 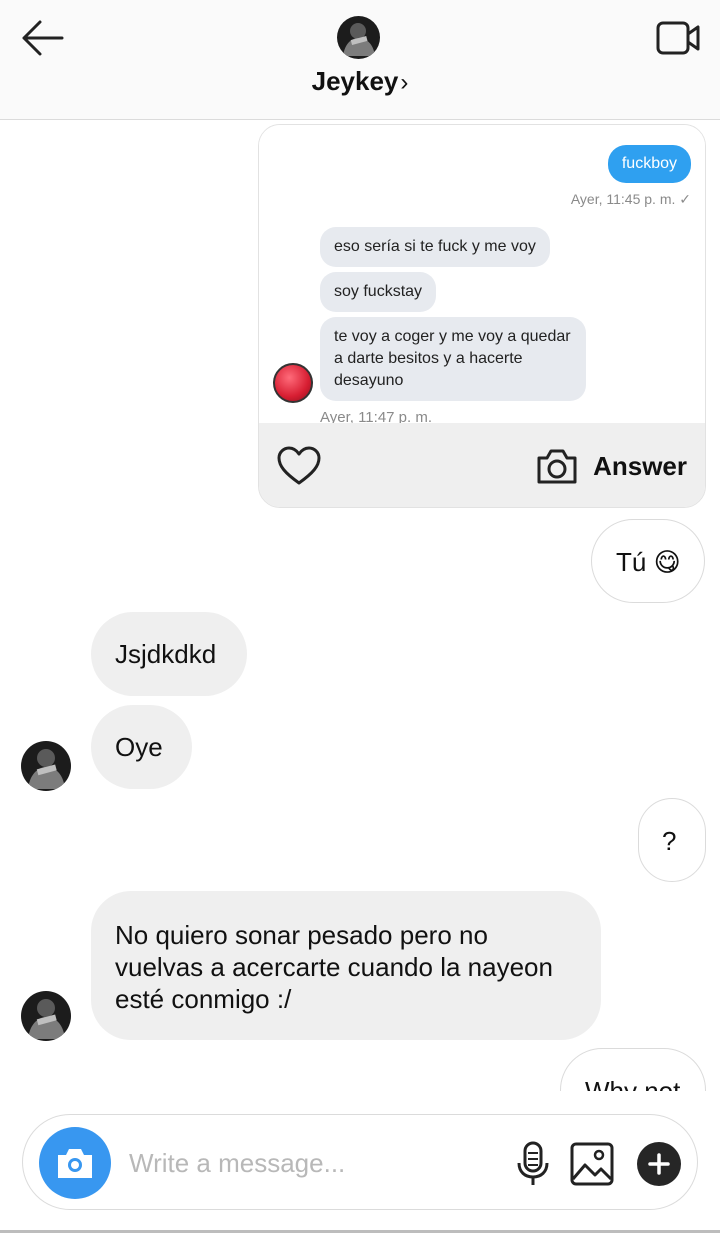 I want to click on camera-button, so click(x=75, y=1163).